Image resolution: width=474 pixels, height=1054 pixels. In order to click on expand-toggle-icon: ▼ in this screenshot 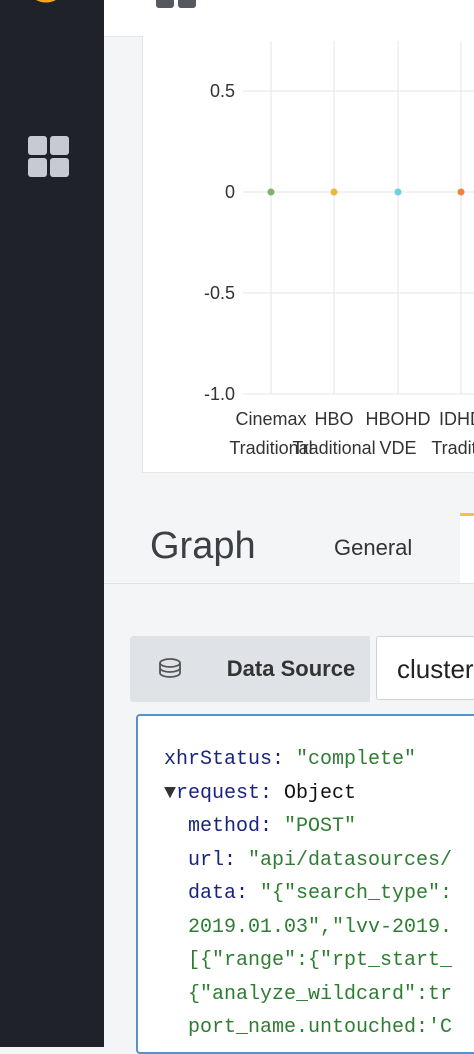, I will do `click(170, 793)`.